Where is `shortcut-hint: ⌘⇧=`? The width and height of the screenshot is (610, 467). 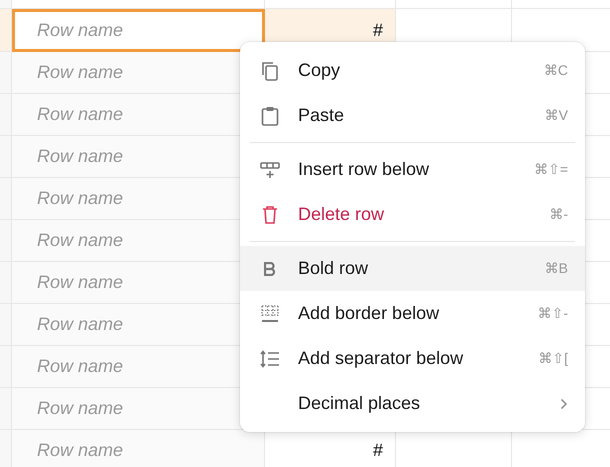
shortcut-hint: ⌘⇧= is located at coordinates (551, 169).